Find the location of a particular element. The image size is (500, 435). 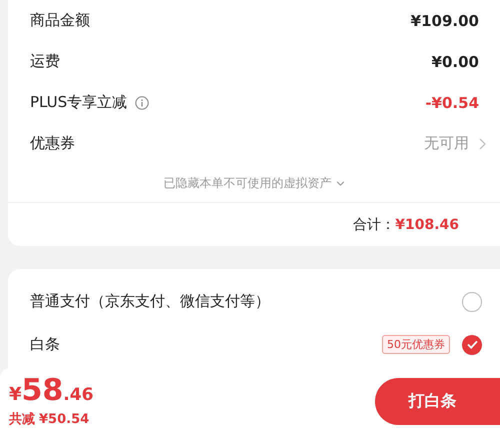

pay-price: ¥58.46 is located at coordinates (51, 392).